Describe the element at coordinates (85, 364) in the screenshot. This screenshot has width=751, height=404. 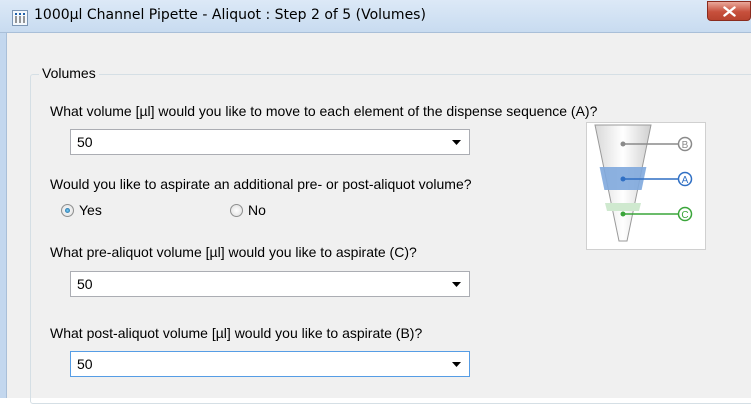
I see `post-aliquot-value: 50` at that location.